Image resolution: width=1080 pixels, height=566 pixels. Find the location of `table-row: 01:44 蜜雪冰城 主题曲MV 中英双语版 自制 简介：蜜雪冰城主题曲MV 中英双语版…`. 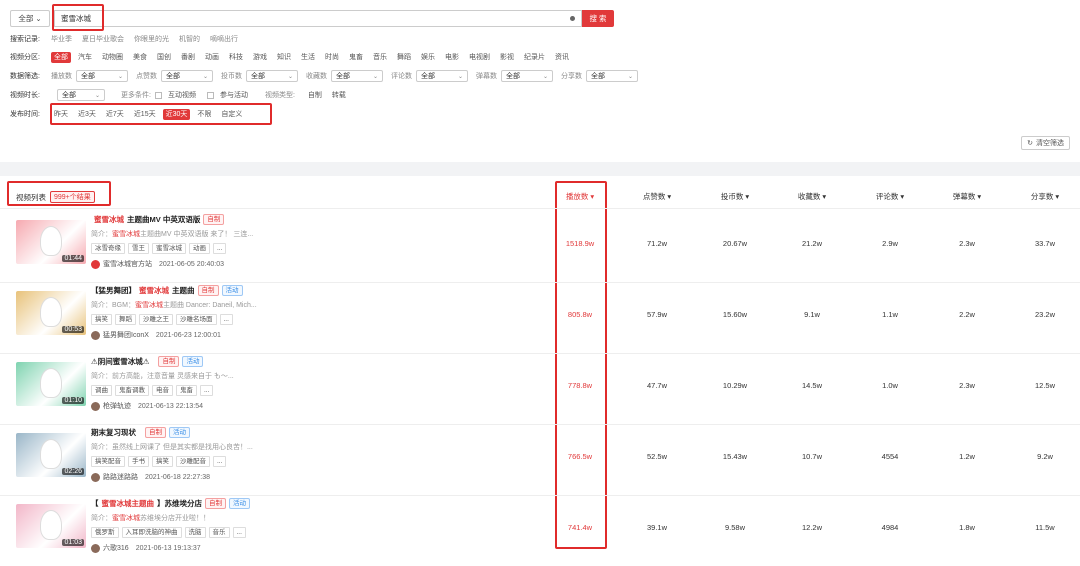

table-row: 01:44 蜜雪冰城 主题曲MV 中英双语版 自制 简介：蜜雪冰城主题曲MV 中英双语版… is located at coordinates (540, 247).